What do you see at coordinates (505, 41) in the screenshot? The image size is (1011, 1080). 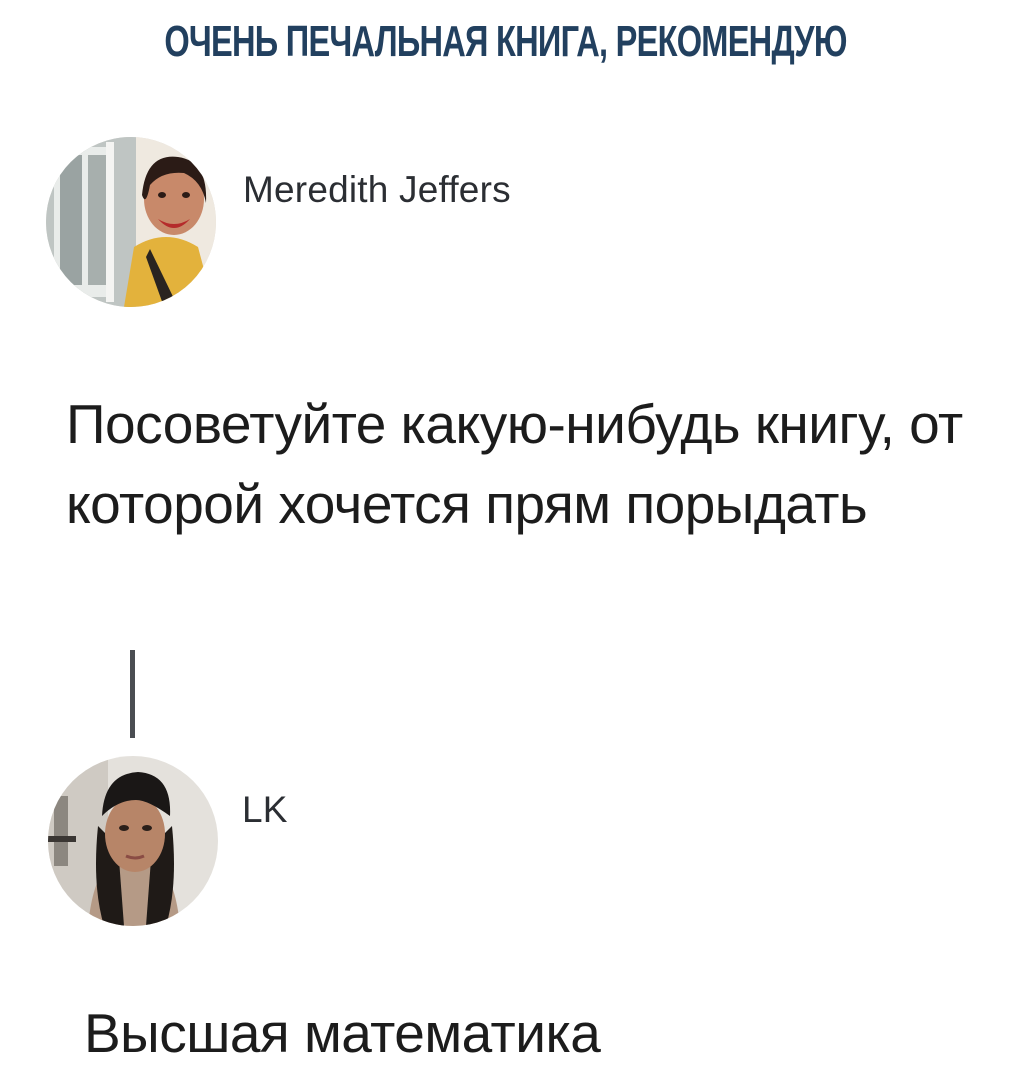 I see `meme-headline: ОЧЕНЬ ПЕЧАЛЬНАЯ КНИГА, РЕКОМЕНДУЮ` at bounding box center [505, 41].